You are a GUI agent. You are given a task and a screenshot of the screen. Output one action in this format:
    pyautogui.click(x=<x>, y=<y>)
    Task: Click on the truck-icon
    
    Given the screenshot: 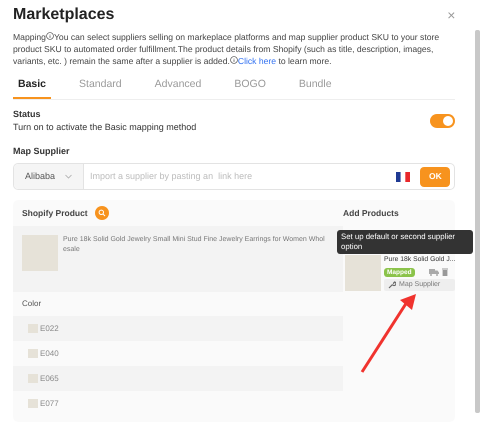 What is the action you would take?
    pyautogui.click(x=433, y=272)
    